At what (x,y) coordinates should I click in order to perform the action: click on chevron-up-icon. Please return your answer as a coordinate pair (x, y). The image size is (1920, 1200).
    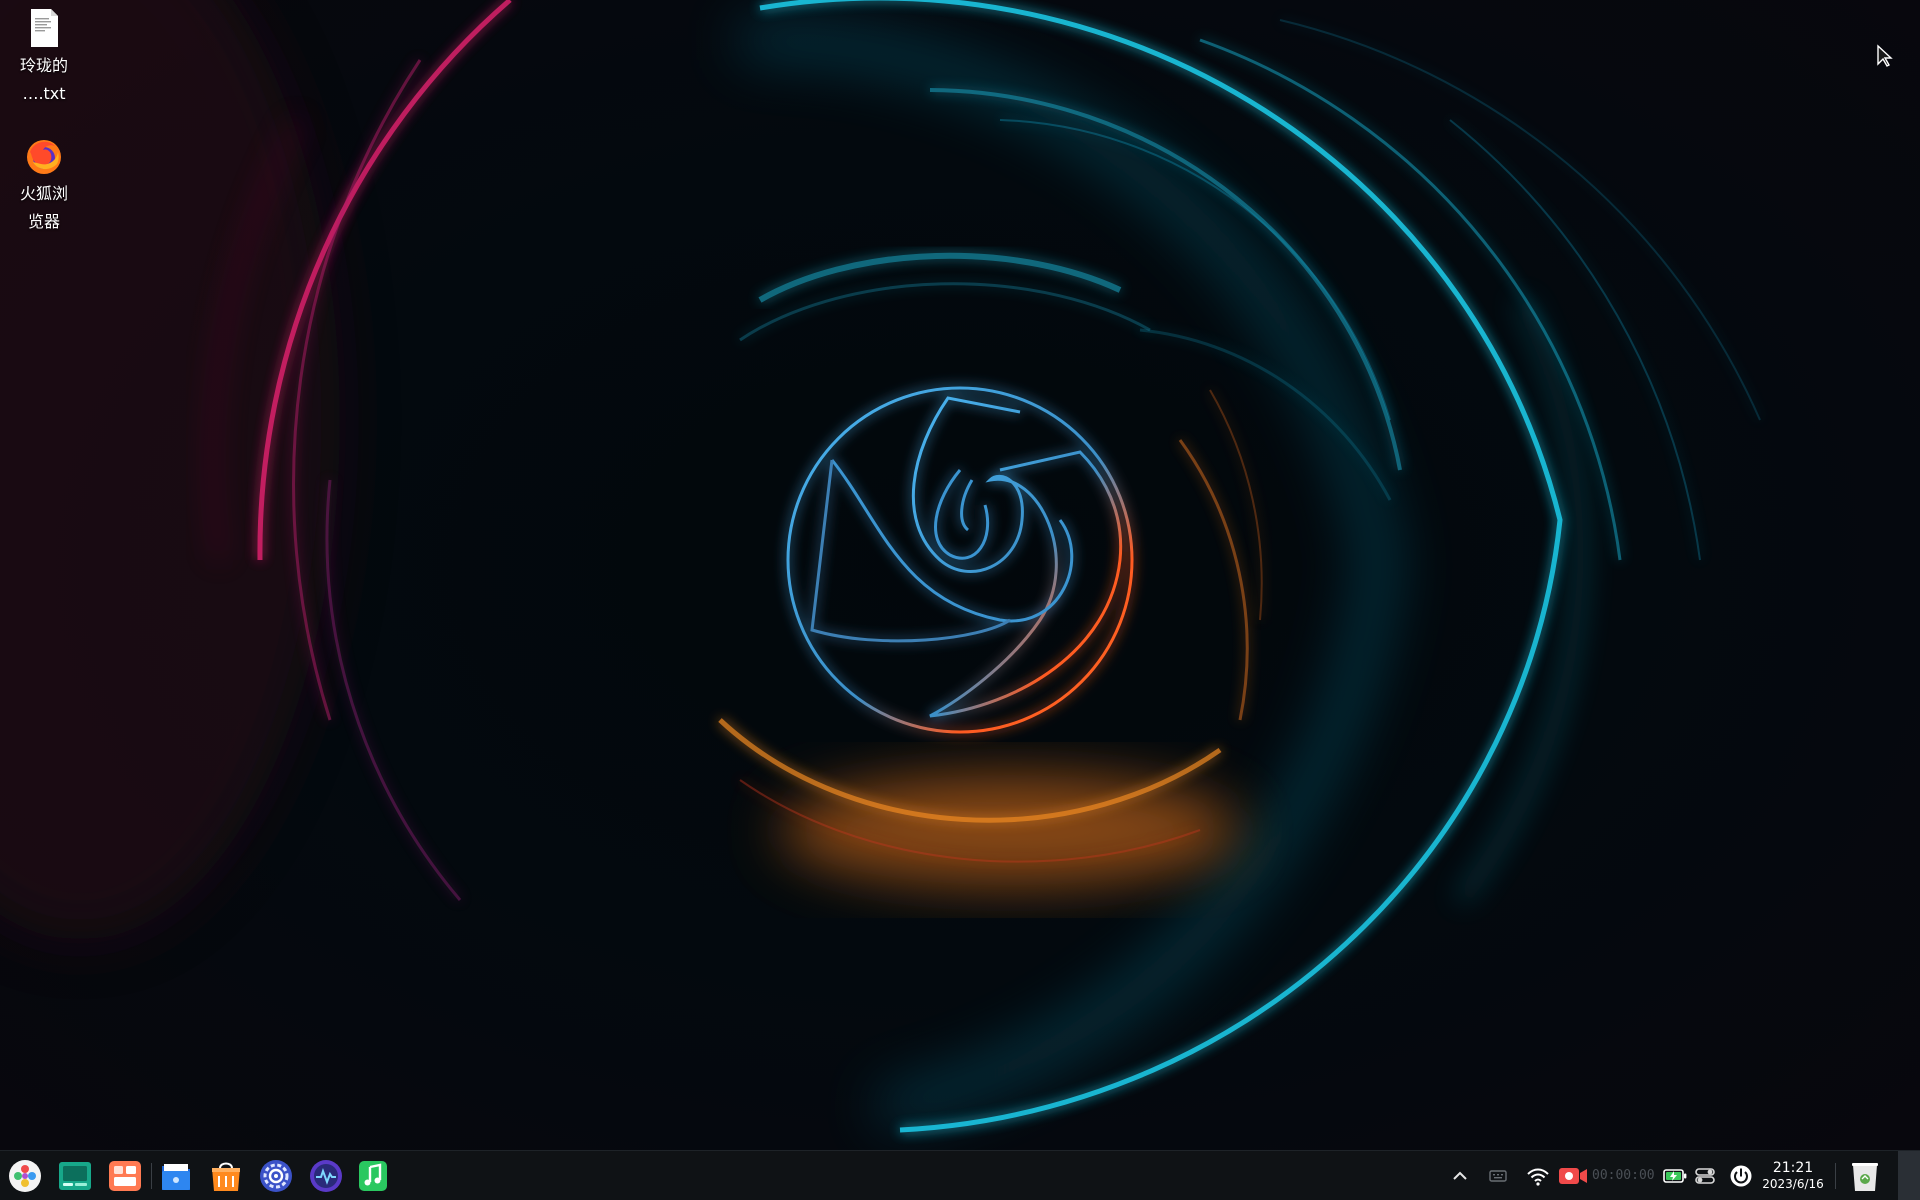
    Looking at the image, I should click on (1460, 1176).